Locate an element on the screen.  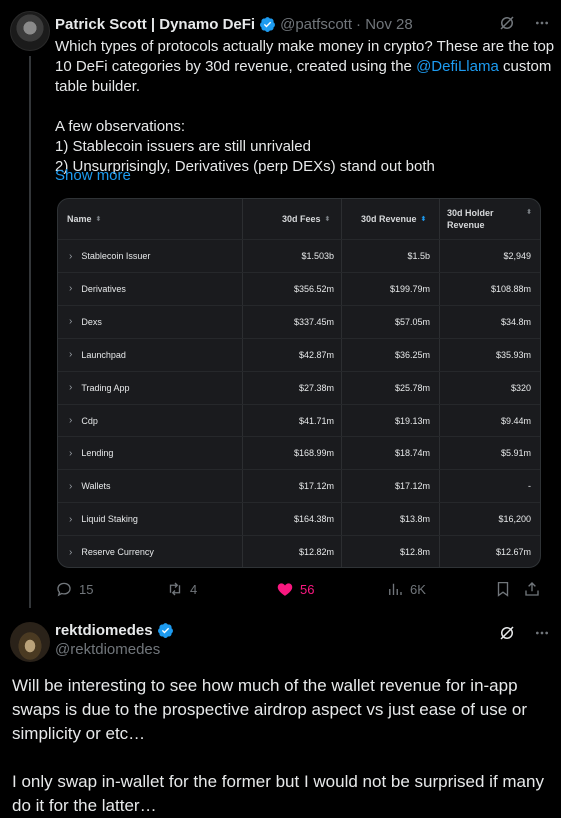
holder-revenue-cell: $35.93m is located at coordinates (513, 354).